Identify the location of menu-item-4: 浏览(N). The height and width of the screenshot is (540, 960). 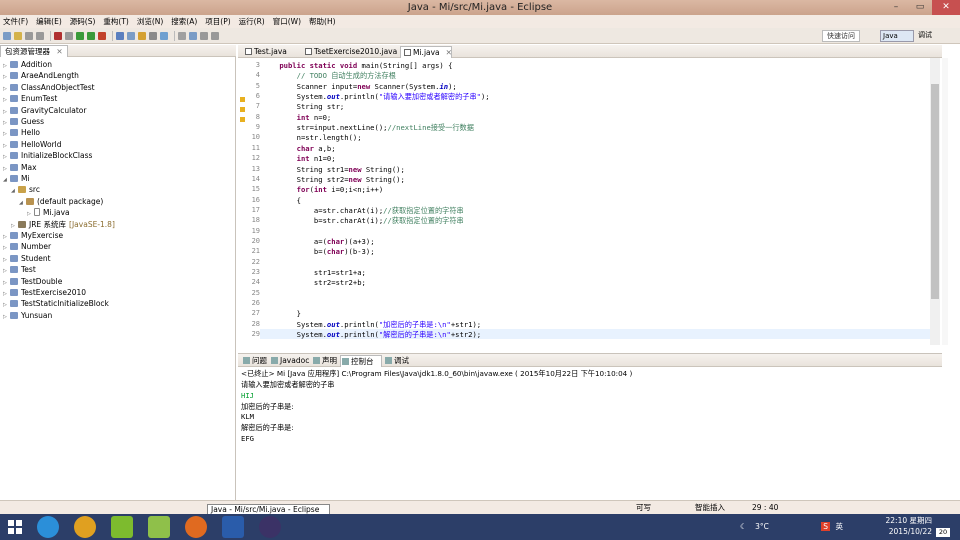
(150, 21).